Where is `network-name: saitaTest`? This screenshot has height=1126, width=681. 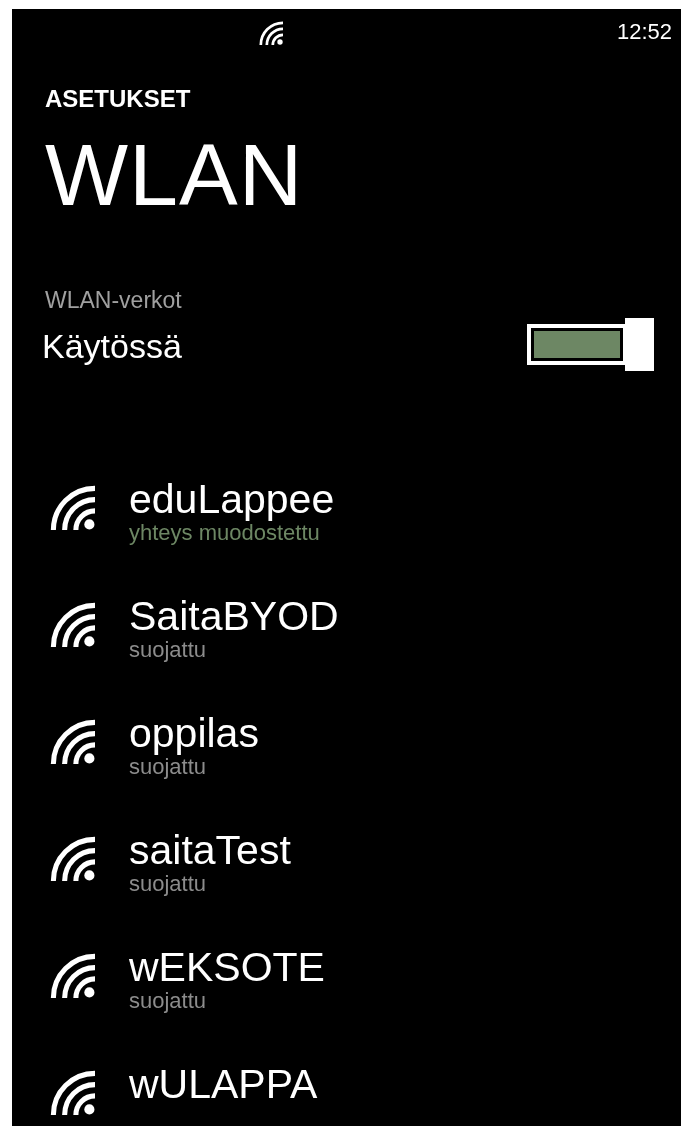 network-name: saitaTest is located at coordinates (210, 850).